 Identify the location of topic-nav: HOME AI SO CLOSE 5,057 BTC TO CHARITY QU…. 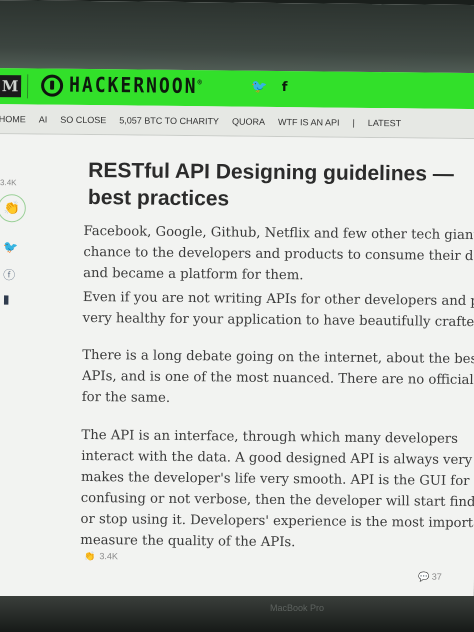
(237, 121).